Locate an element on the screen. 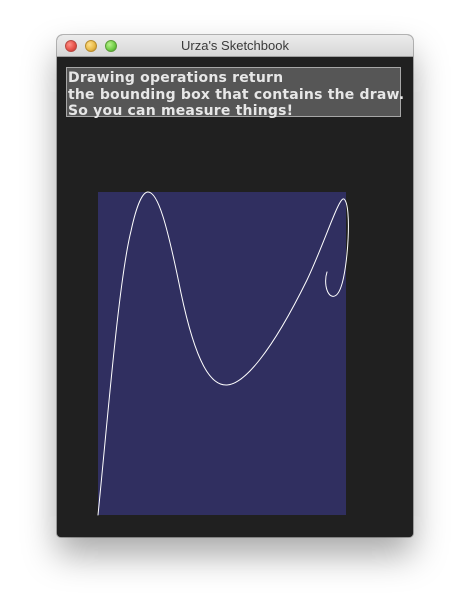 The height and width of the screenshot is (616, 470). window-title: Urza's Sketchbook is located at coordinates (235, 45).